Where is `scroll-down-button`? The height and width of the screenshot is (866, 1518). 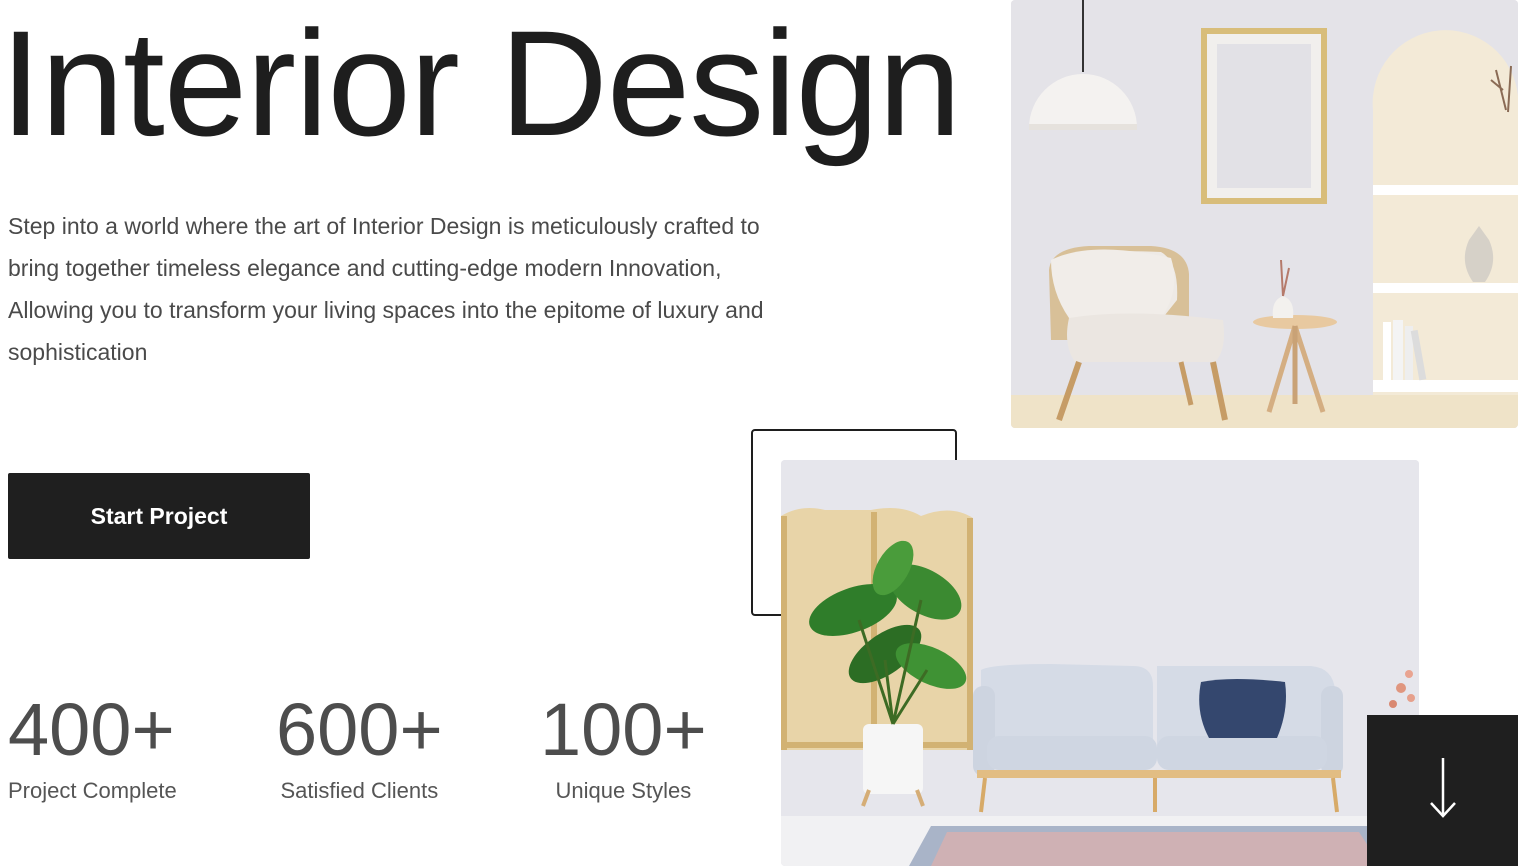
scroll-down-button is located at coordinates (1442, 790).